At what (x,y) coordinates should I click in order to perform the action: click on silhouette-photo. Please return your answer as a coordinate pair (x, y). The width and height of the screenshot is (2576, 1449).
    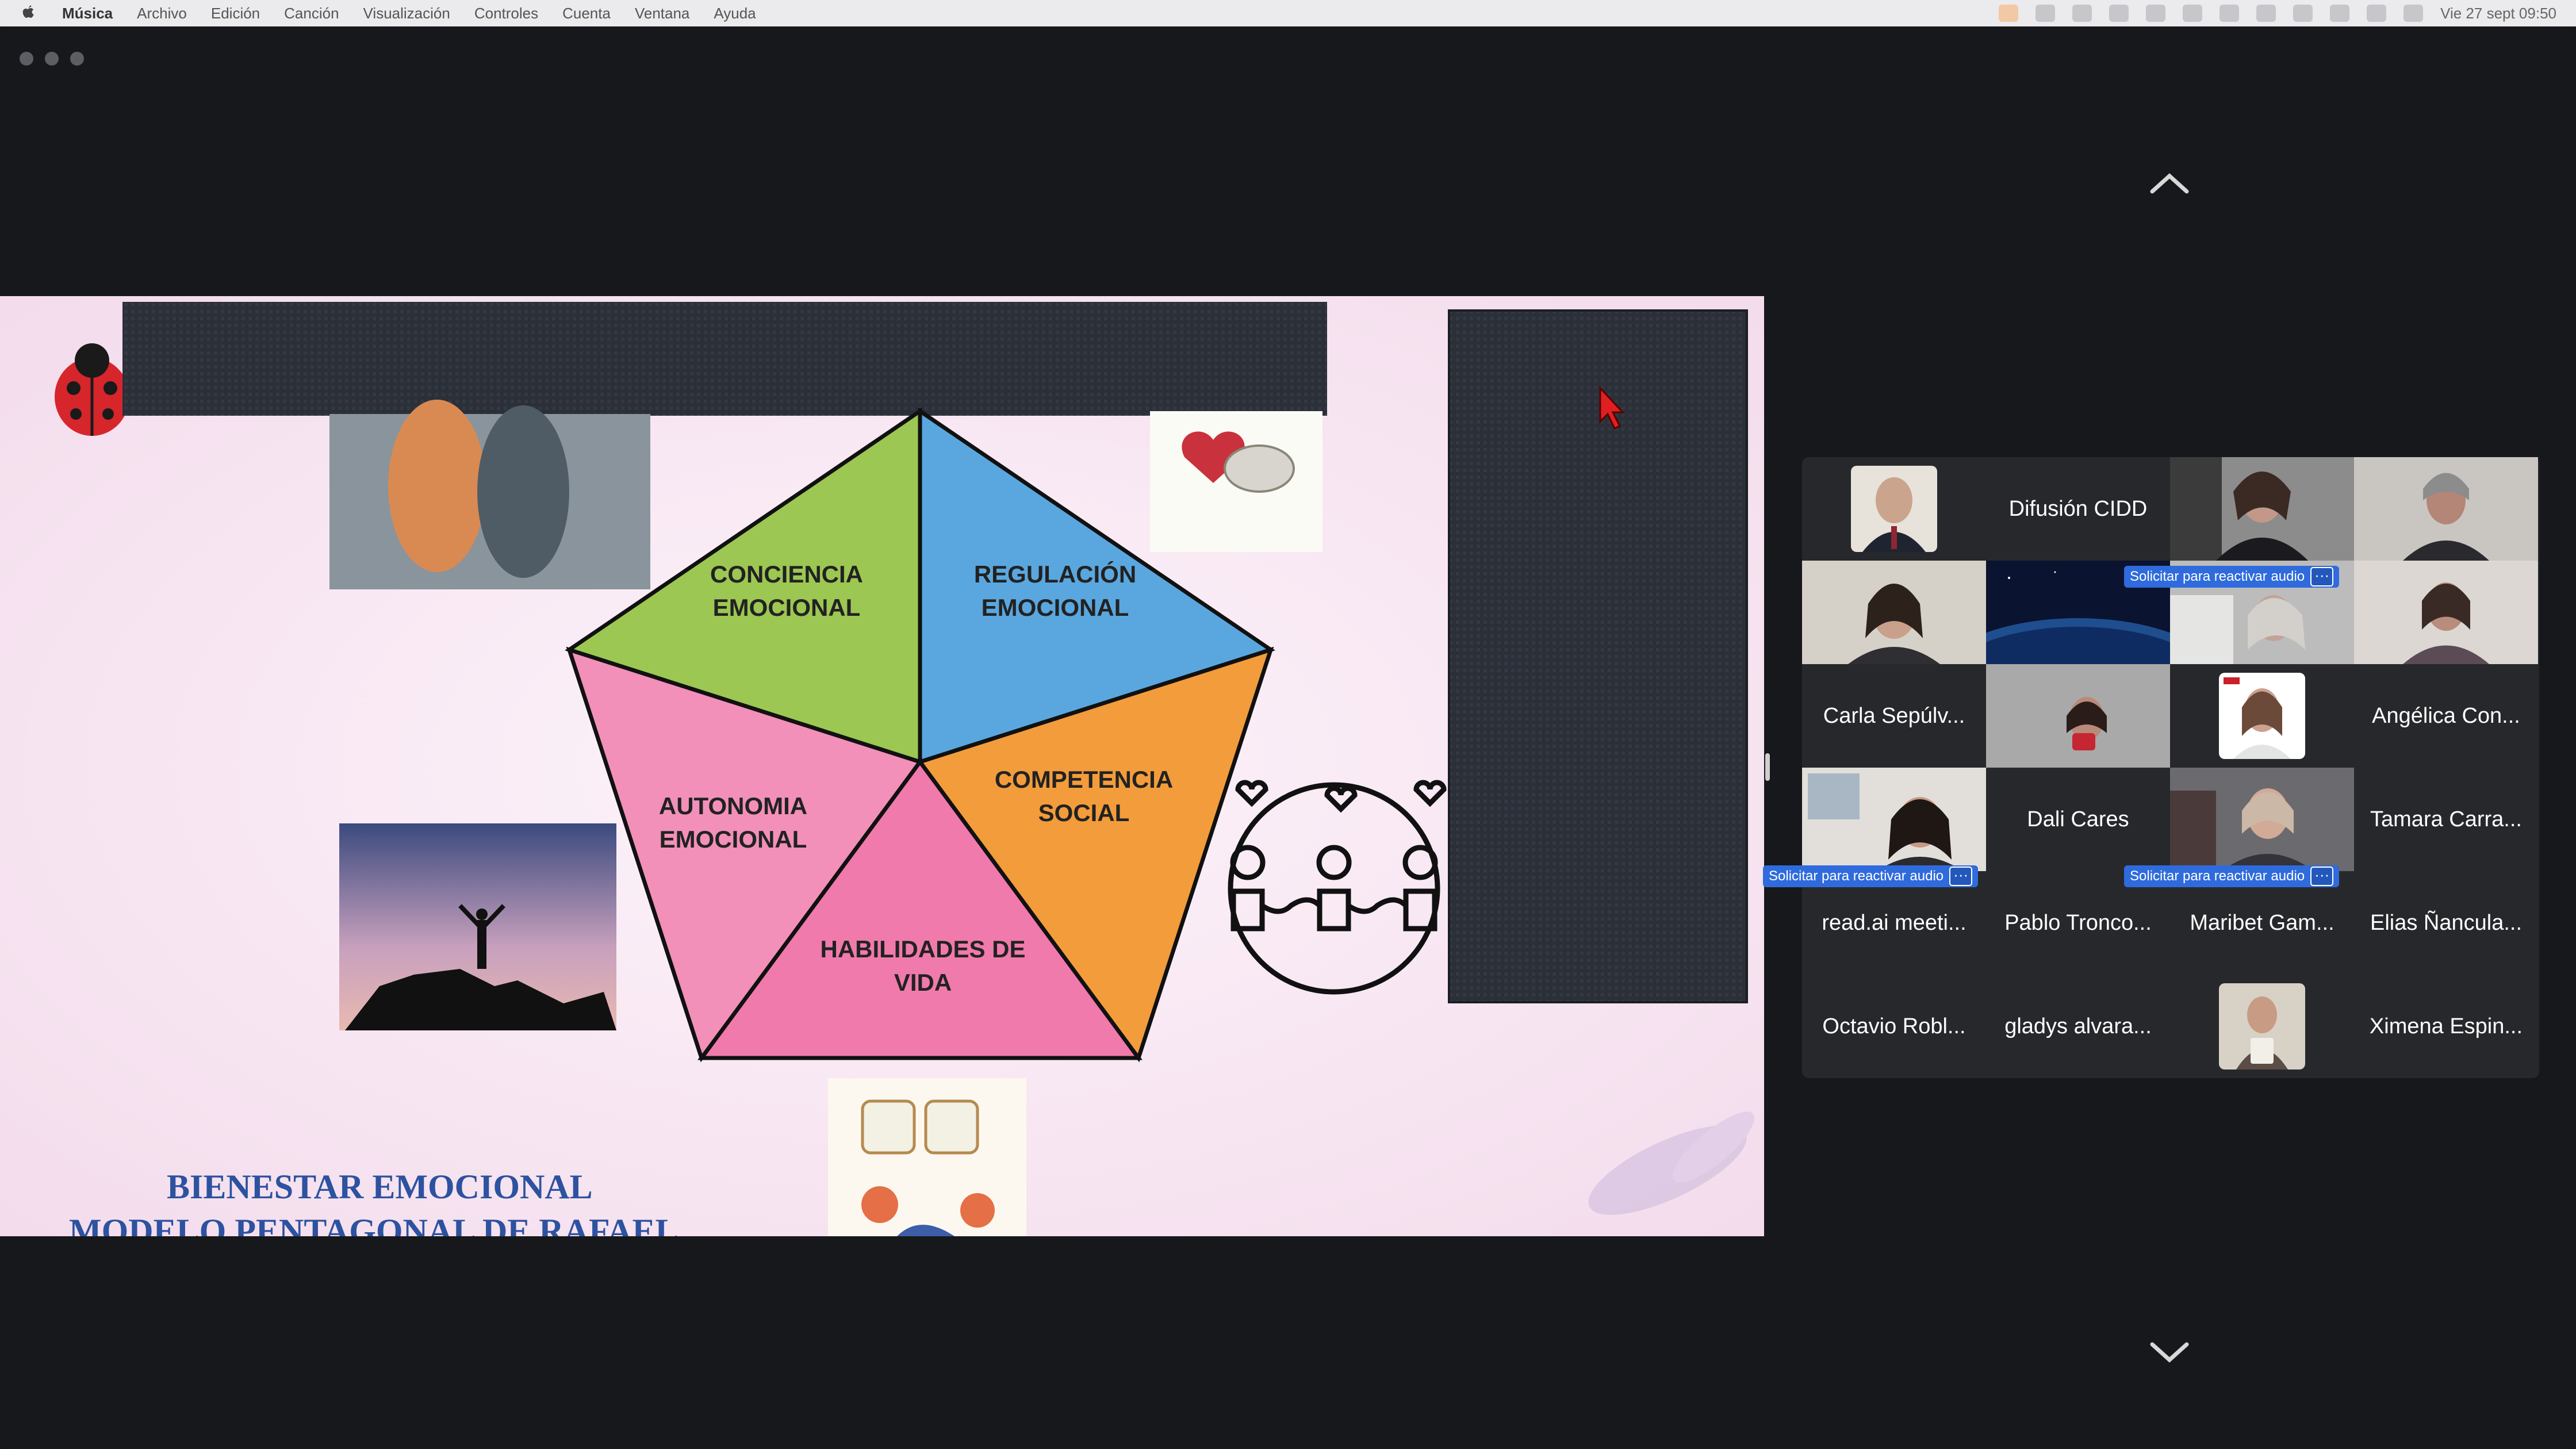
    Looking at the image, I should click on (477, 926).